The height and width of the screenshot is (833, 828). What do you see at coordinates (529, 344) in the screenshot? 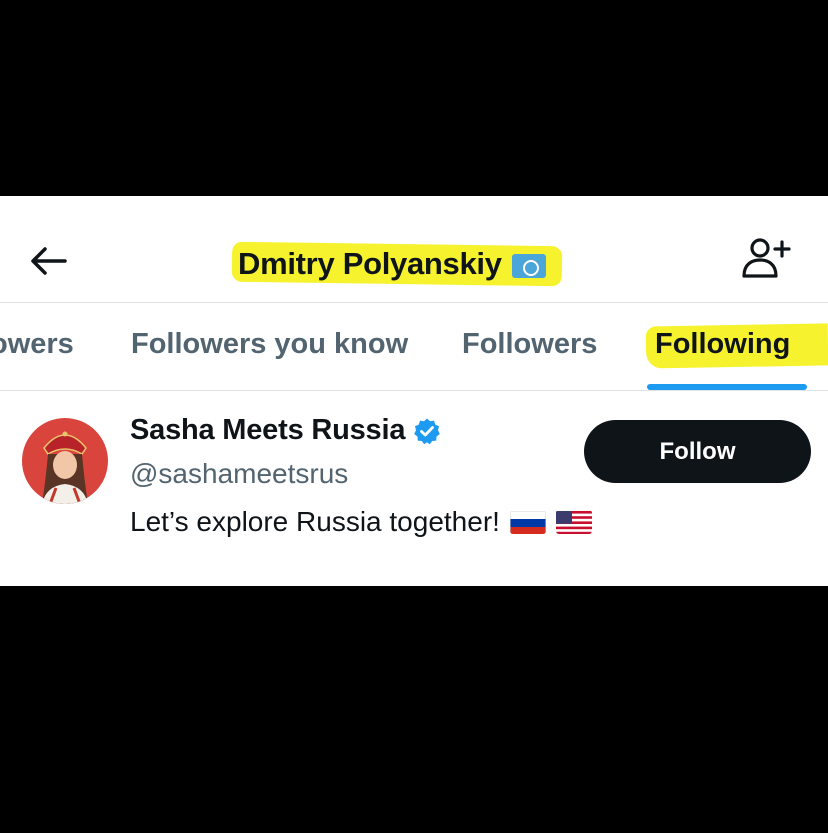
I see `tab-followers: Followers` at bounding box center [529, 344].